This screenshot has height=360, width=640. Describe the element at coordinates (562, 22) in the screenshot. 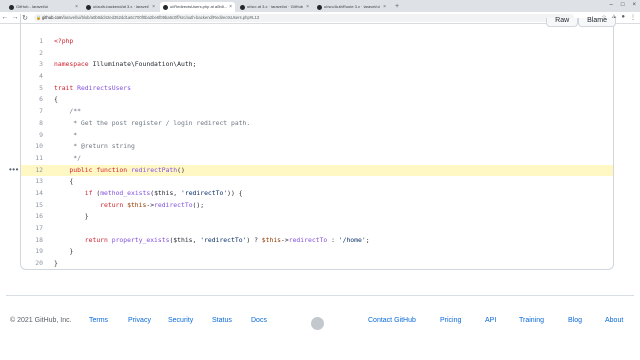

I see `raw-button: Raw` at that location.